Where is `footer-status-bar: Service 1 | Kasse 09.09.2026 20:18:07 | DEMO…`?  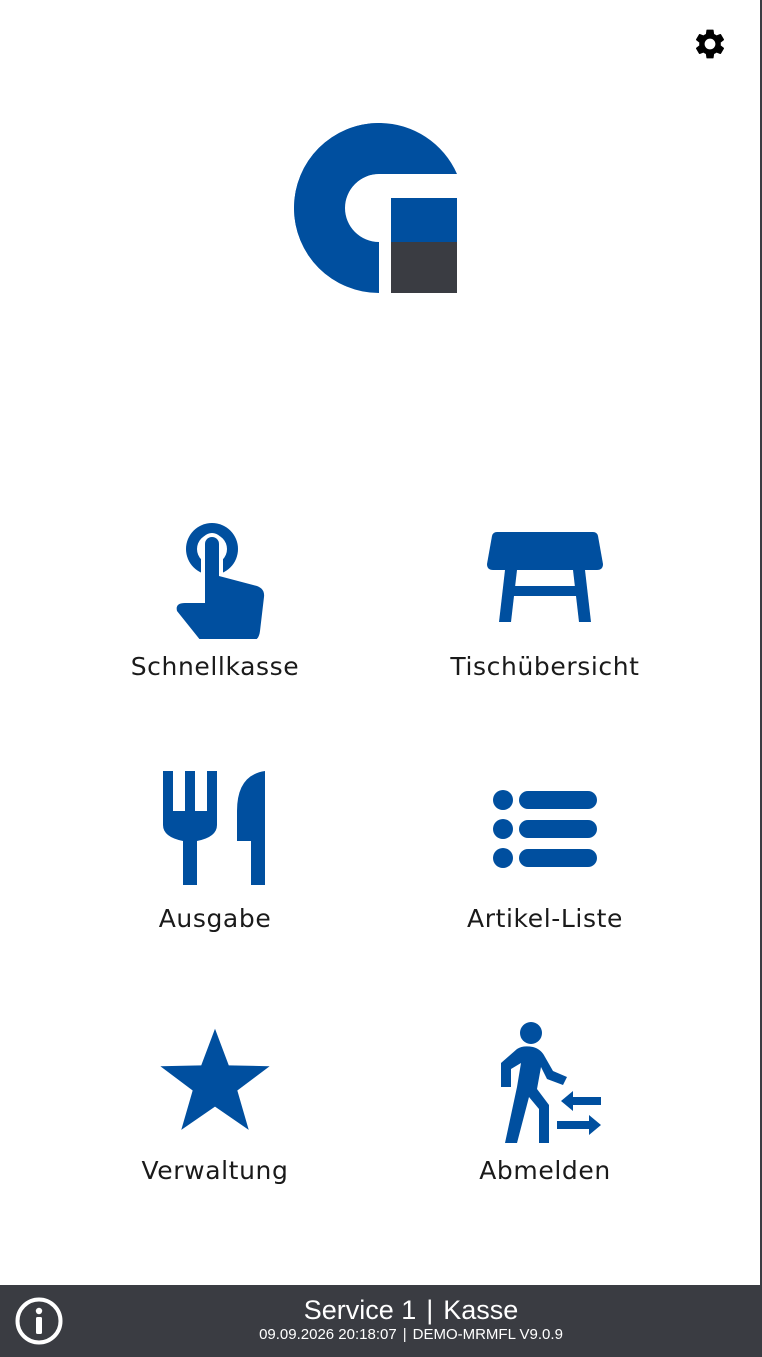 footer-status-bar: Service 1 | Kasse 09.09.2026 20:18:07 | DEMO… is located at coordinates (381, 1321).